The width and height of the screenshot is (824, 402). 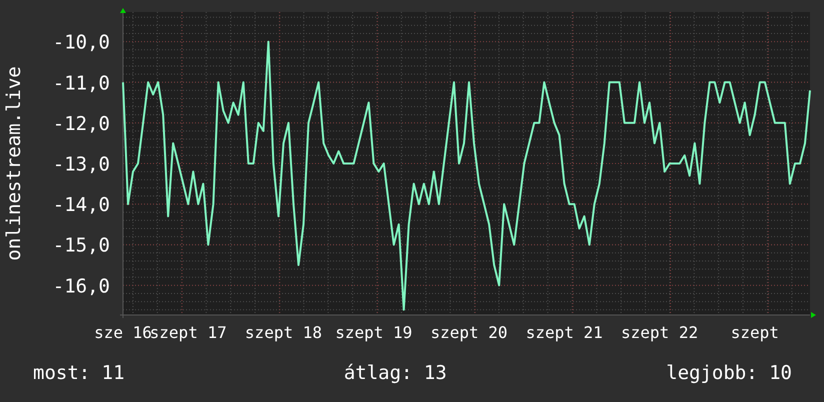 I want to click on summary-stat: most: 11, so click(x=79, y=373).